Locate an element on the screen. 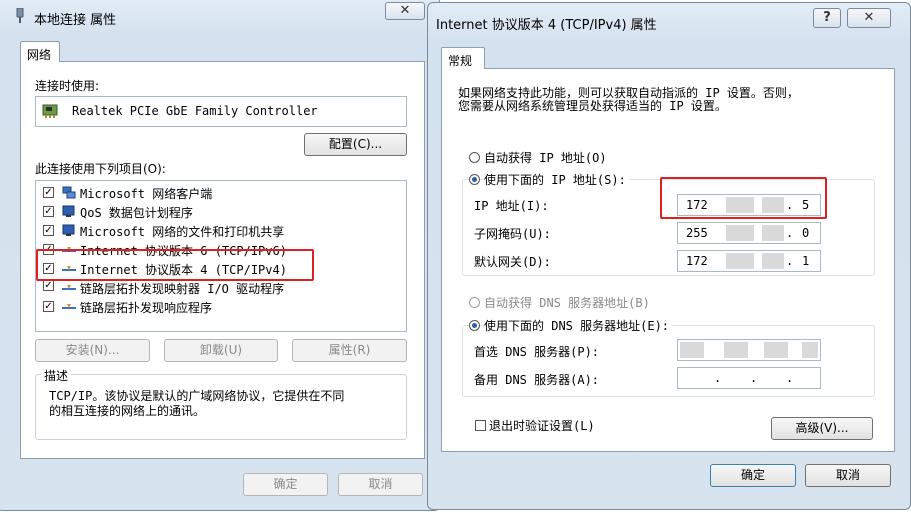  window-title: Internet 协议版本 4 (TCP/IPv4) 属性 is located at coordinates (546, 25).